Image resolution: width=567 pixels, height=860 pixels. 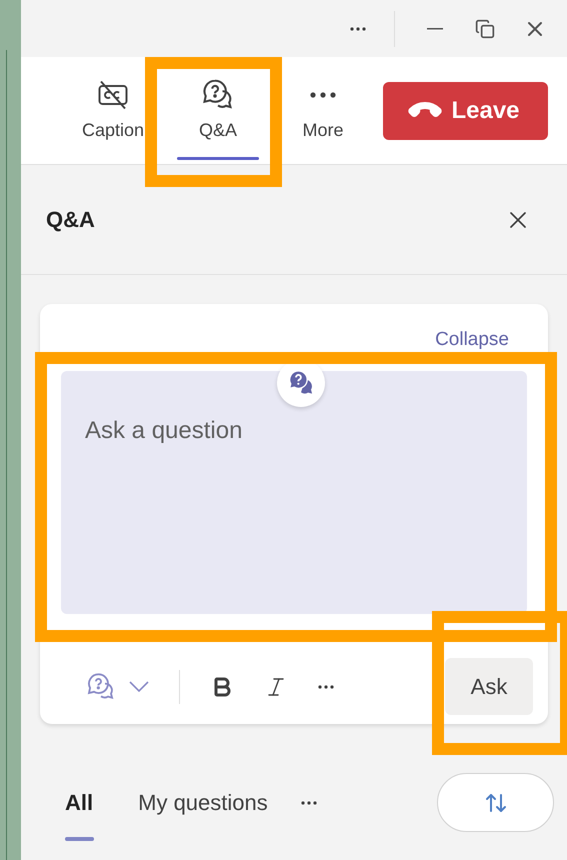 What do you see at coordinates (485, 28) in the screenshot?
I see `restore-icon` at bounding box center [485, 28].